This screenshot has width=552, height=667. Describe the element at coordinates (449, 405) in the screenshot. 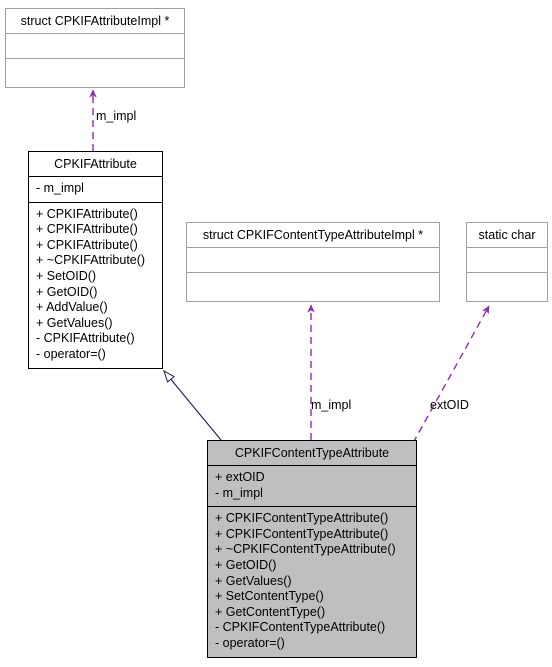

I see `edge-label-ext-oid: extOID` at that location.